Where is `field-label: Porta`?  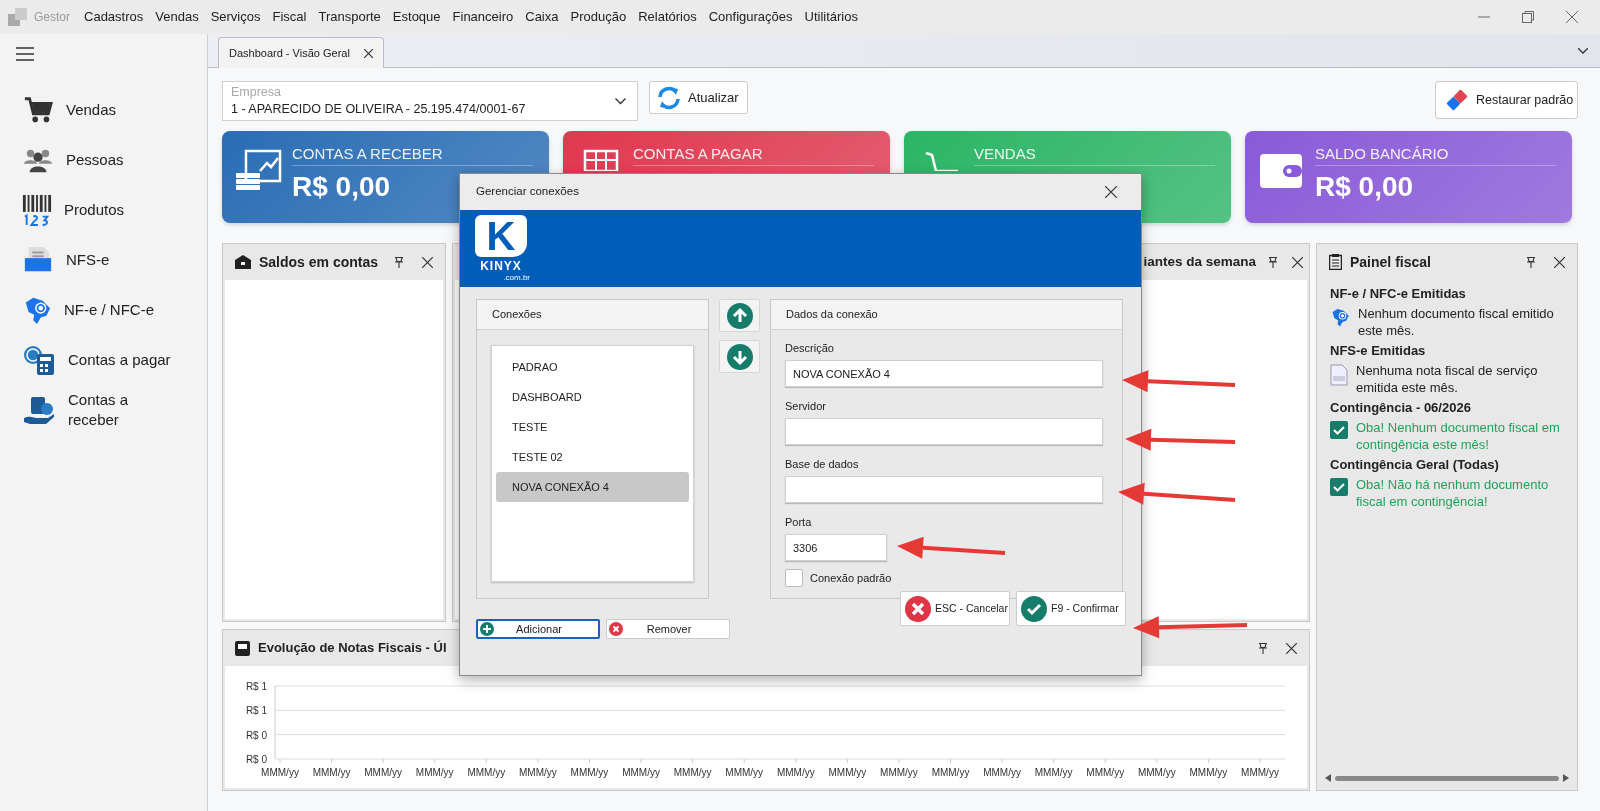 field-label: Porta is located at coordinates (799, 522).